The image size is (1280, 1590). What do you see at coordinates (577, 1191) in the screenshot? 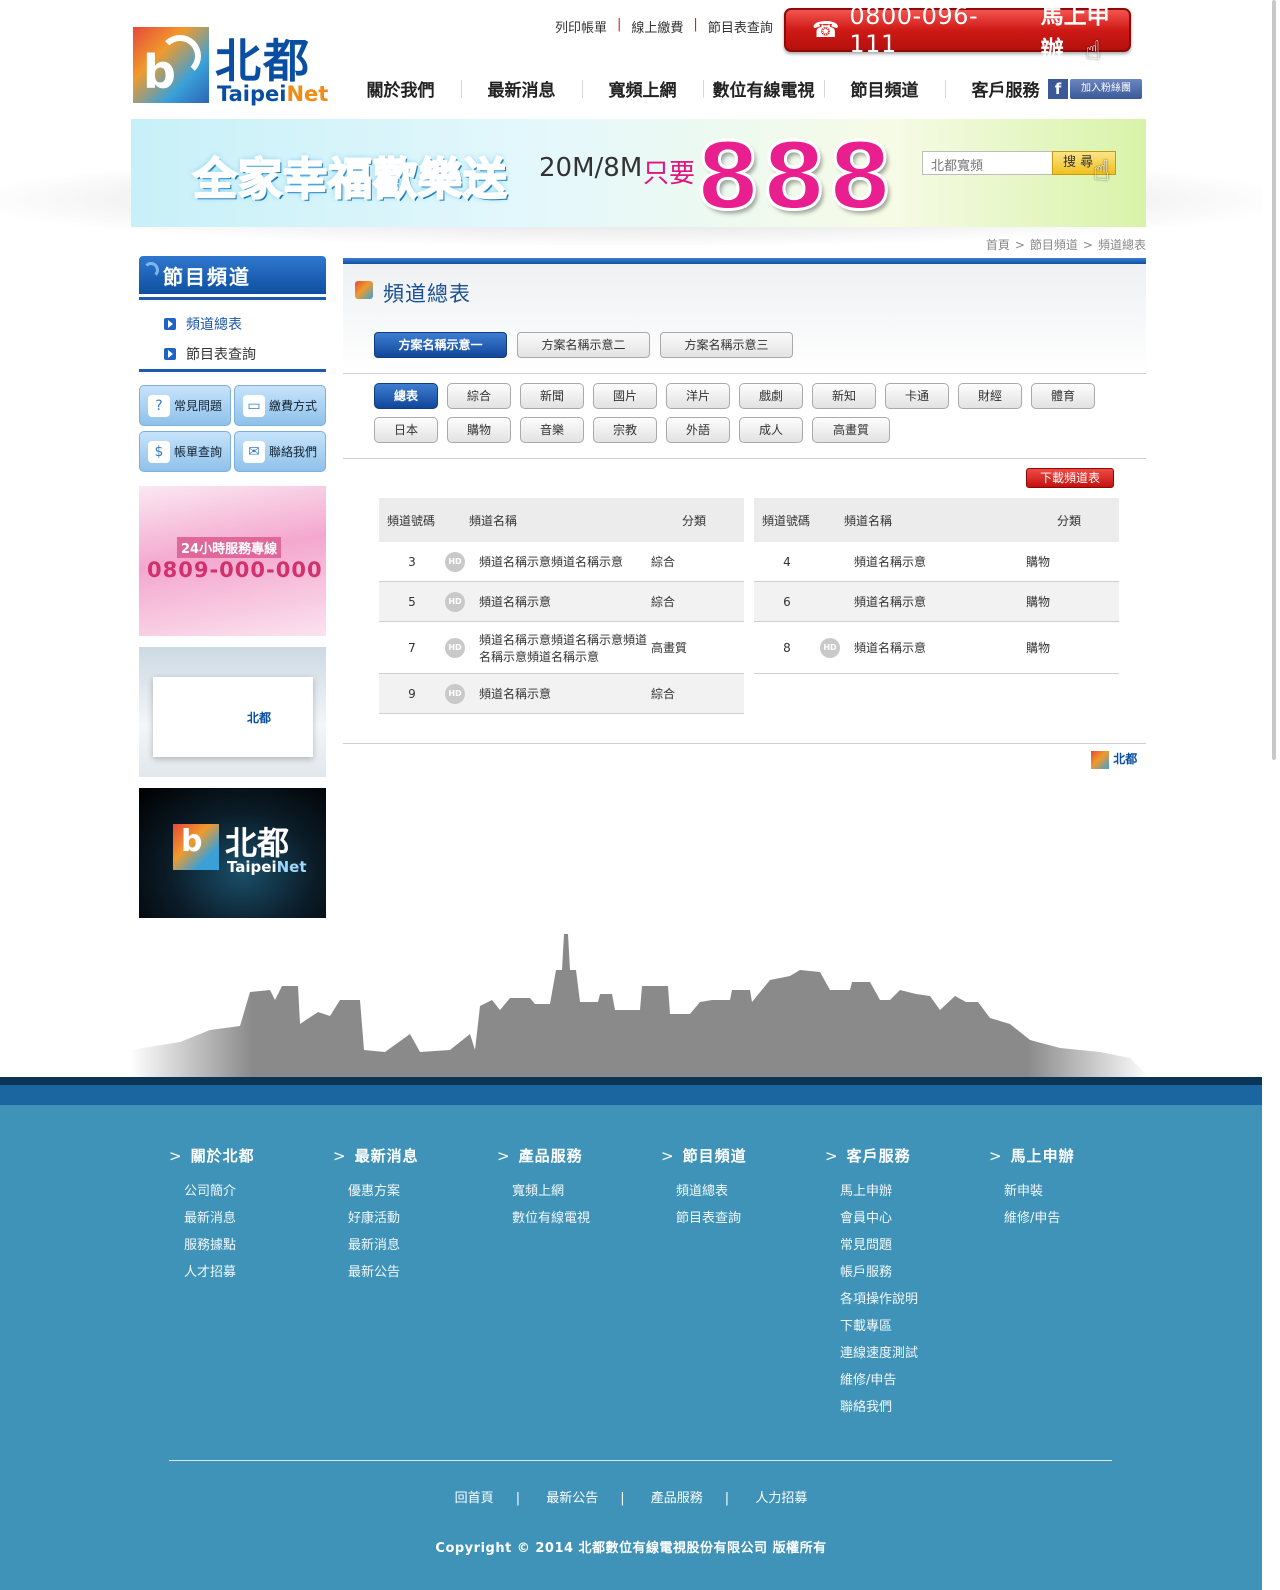
I see `footer-link: 寬頻上網` at bounding box center [577, 1191].